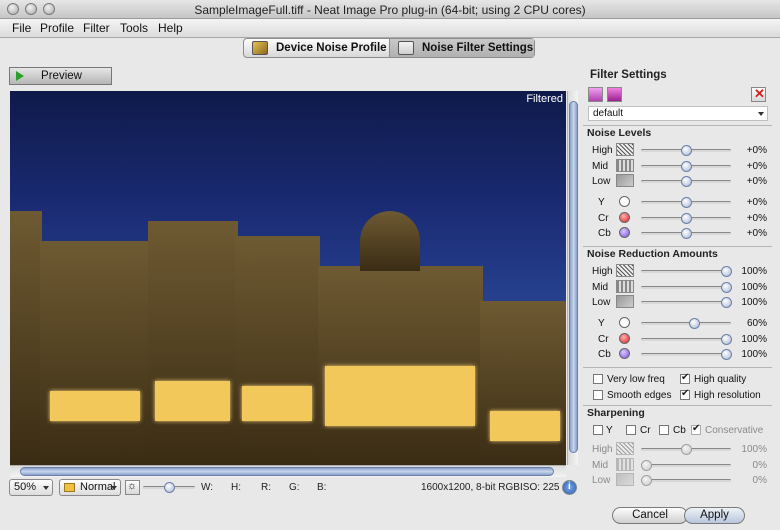 The height and width of the screenshot is (530, 780). I want to click on vertical-scroll-thumb, so click(573, 277).